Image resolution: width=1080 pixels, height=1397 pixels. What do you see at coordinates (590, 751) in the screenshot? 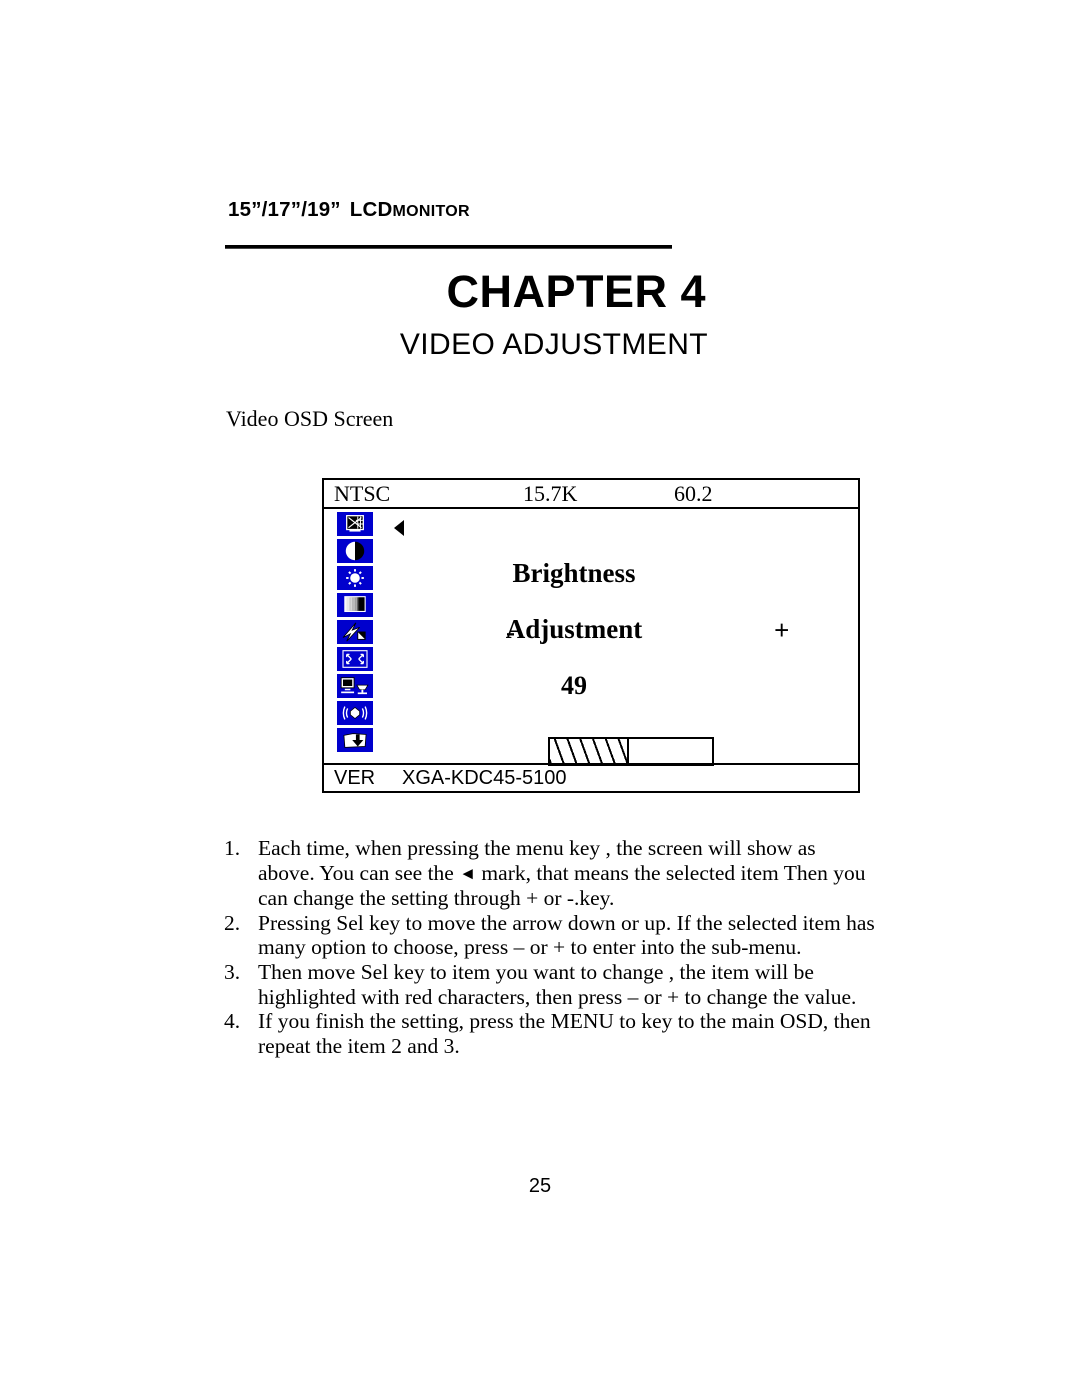
I see `osd-progress-bar-fill` at bounding box center [590, 751].